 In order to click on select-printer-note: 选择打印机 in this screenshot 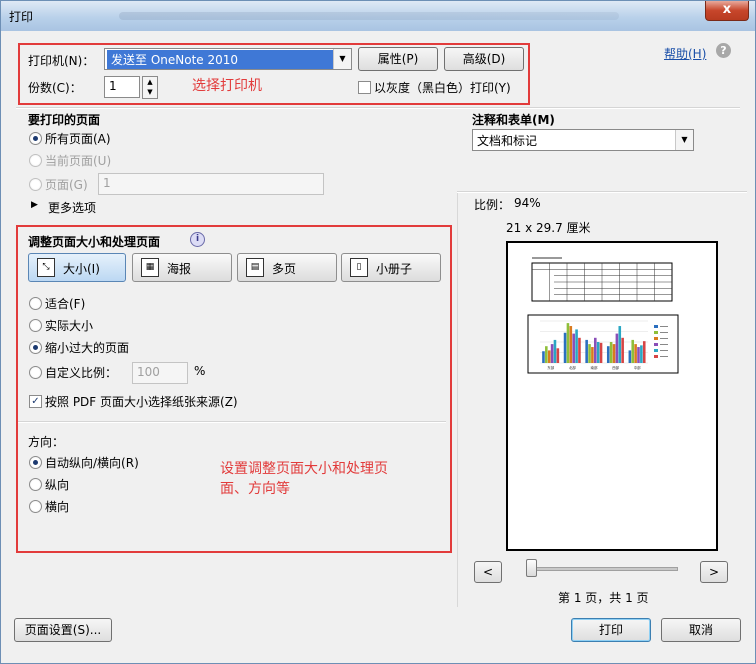, I will do `click(227, 86)`.